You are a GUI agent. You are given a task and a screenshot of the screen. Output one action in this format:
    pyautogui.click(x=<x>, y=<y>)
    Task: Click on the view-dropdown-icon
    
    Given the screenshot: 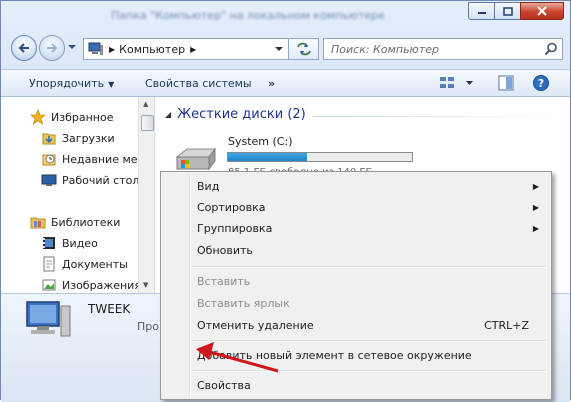 What is the action you would take?
    pyautogui.click(x=469, y=83)
    